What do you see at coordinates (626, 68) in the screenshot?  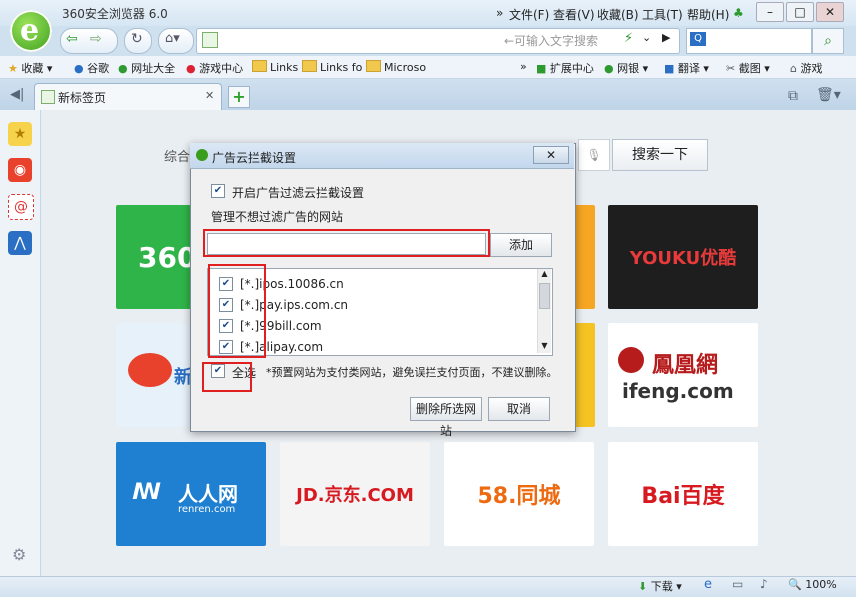 I see `ebank: ● 网银 ▾` at bounding box center [626, 68].